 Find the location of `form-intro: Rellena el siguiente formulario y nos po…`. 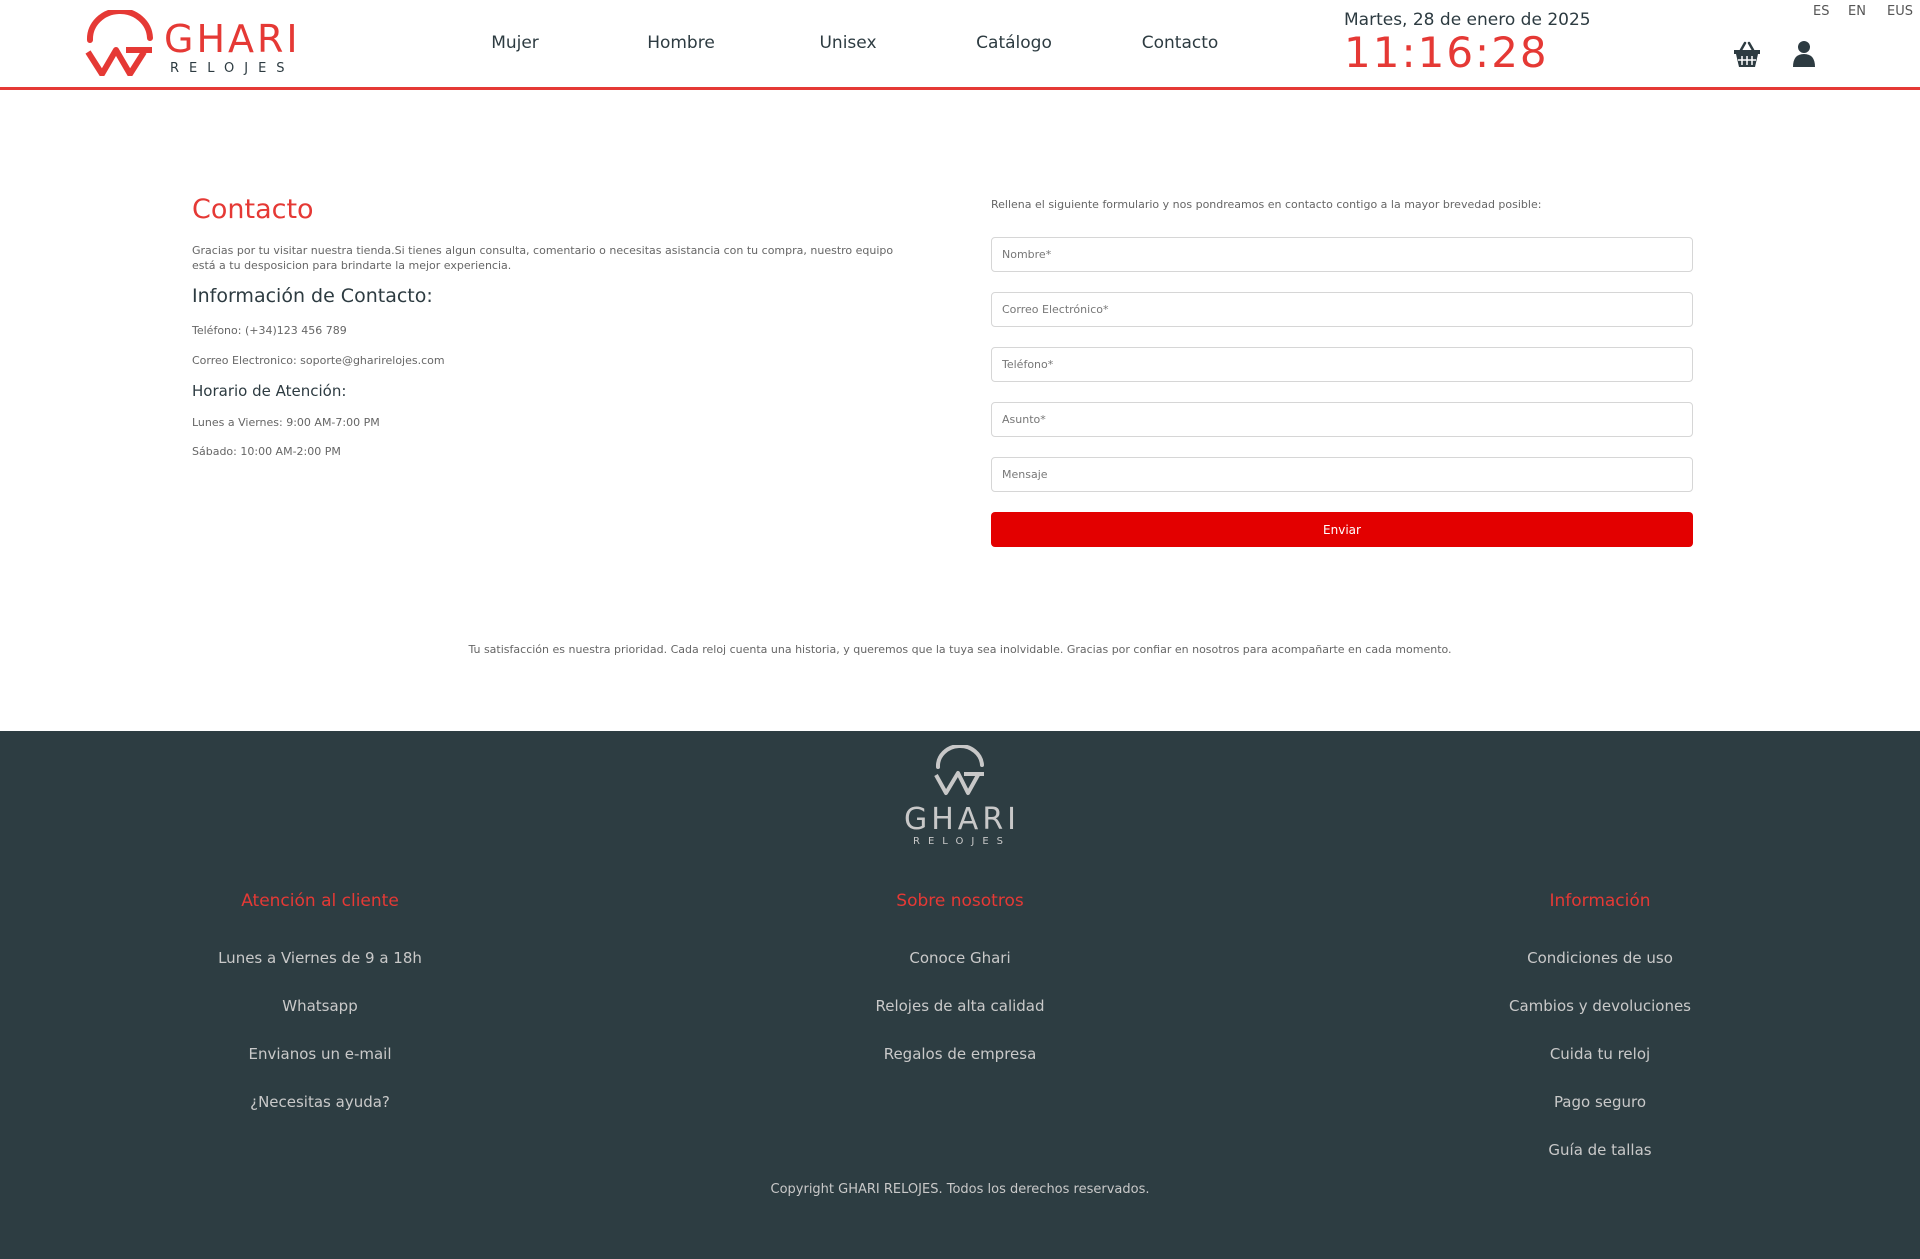

form-intro: Rellena el siguiente formulario y nos po… is located at coordinates (1266, 204).